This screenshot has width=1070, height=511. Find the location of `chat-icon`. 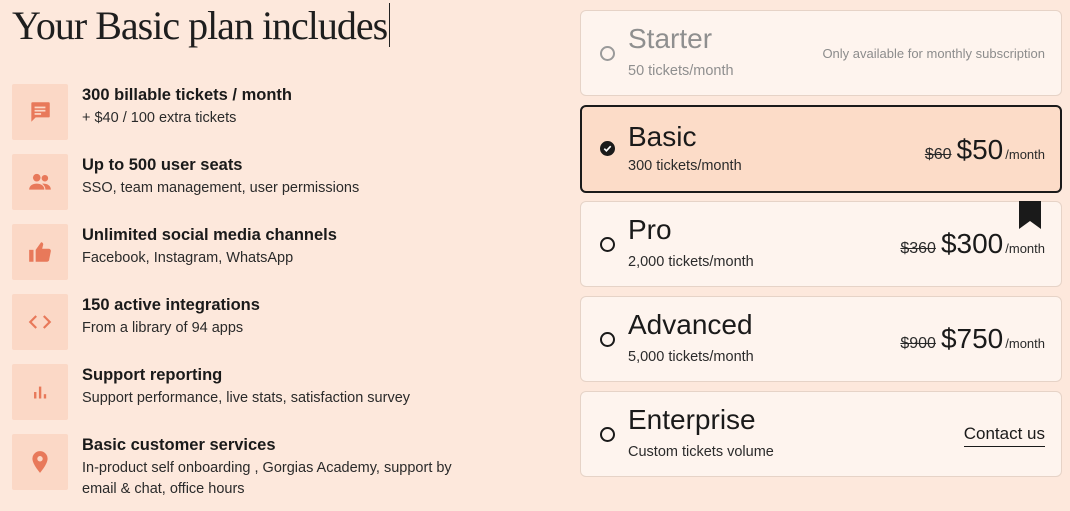

chat-icon is located at coordinates (40, 112).